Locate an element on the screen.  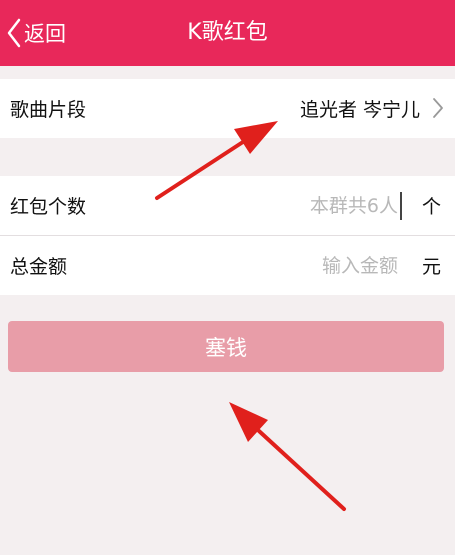
packet-count-row: 红包个数 个 is located at coordinates (227, 205).